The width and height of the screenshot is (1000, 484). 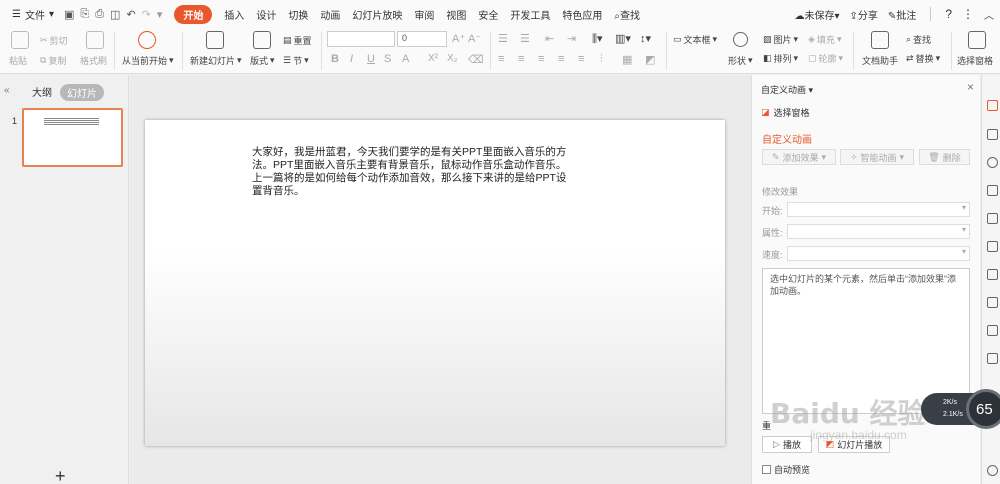 I want to click on tab-transition: 切换, so click(x=298, y=14).